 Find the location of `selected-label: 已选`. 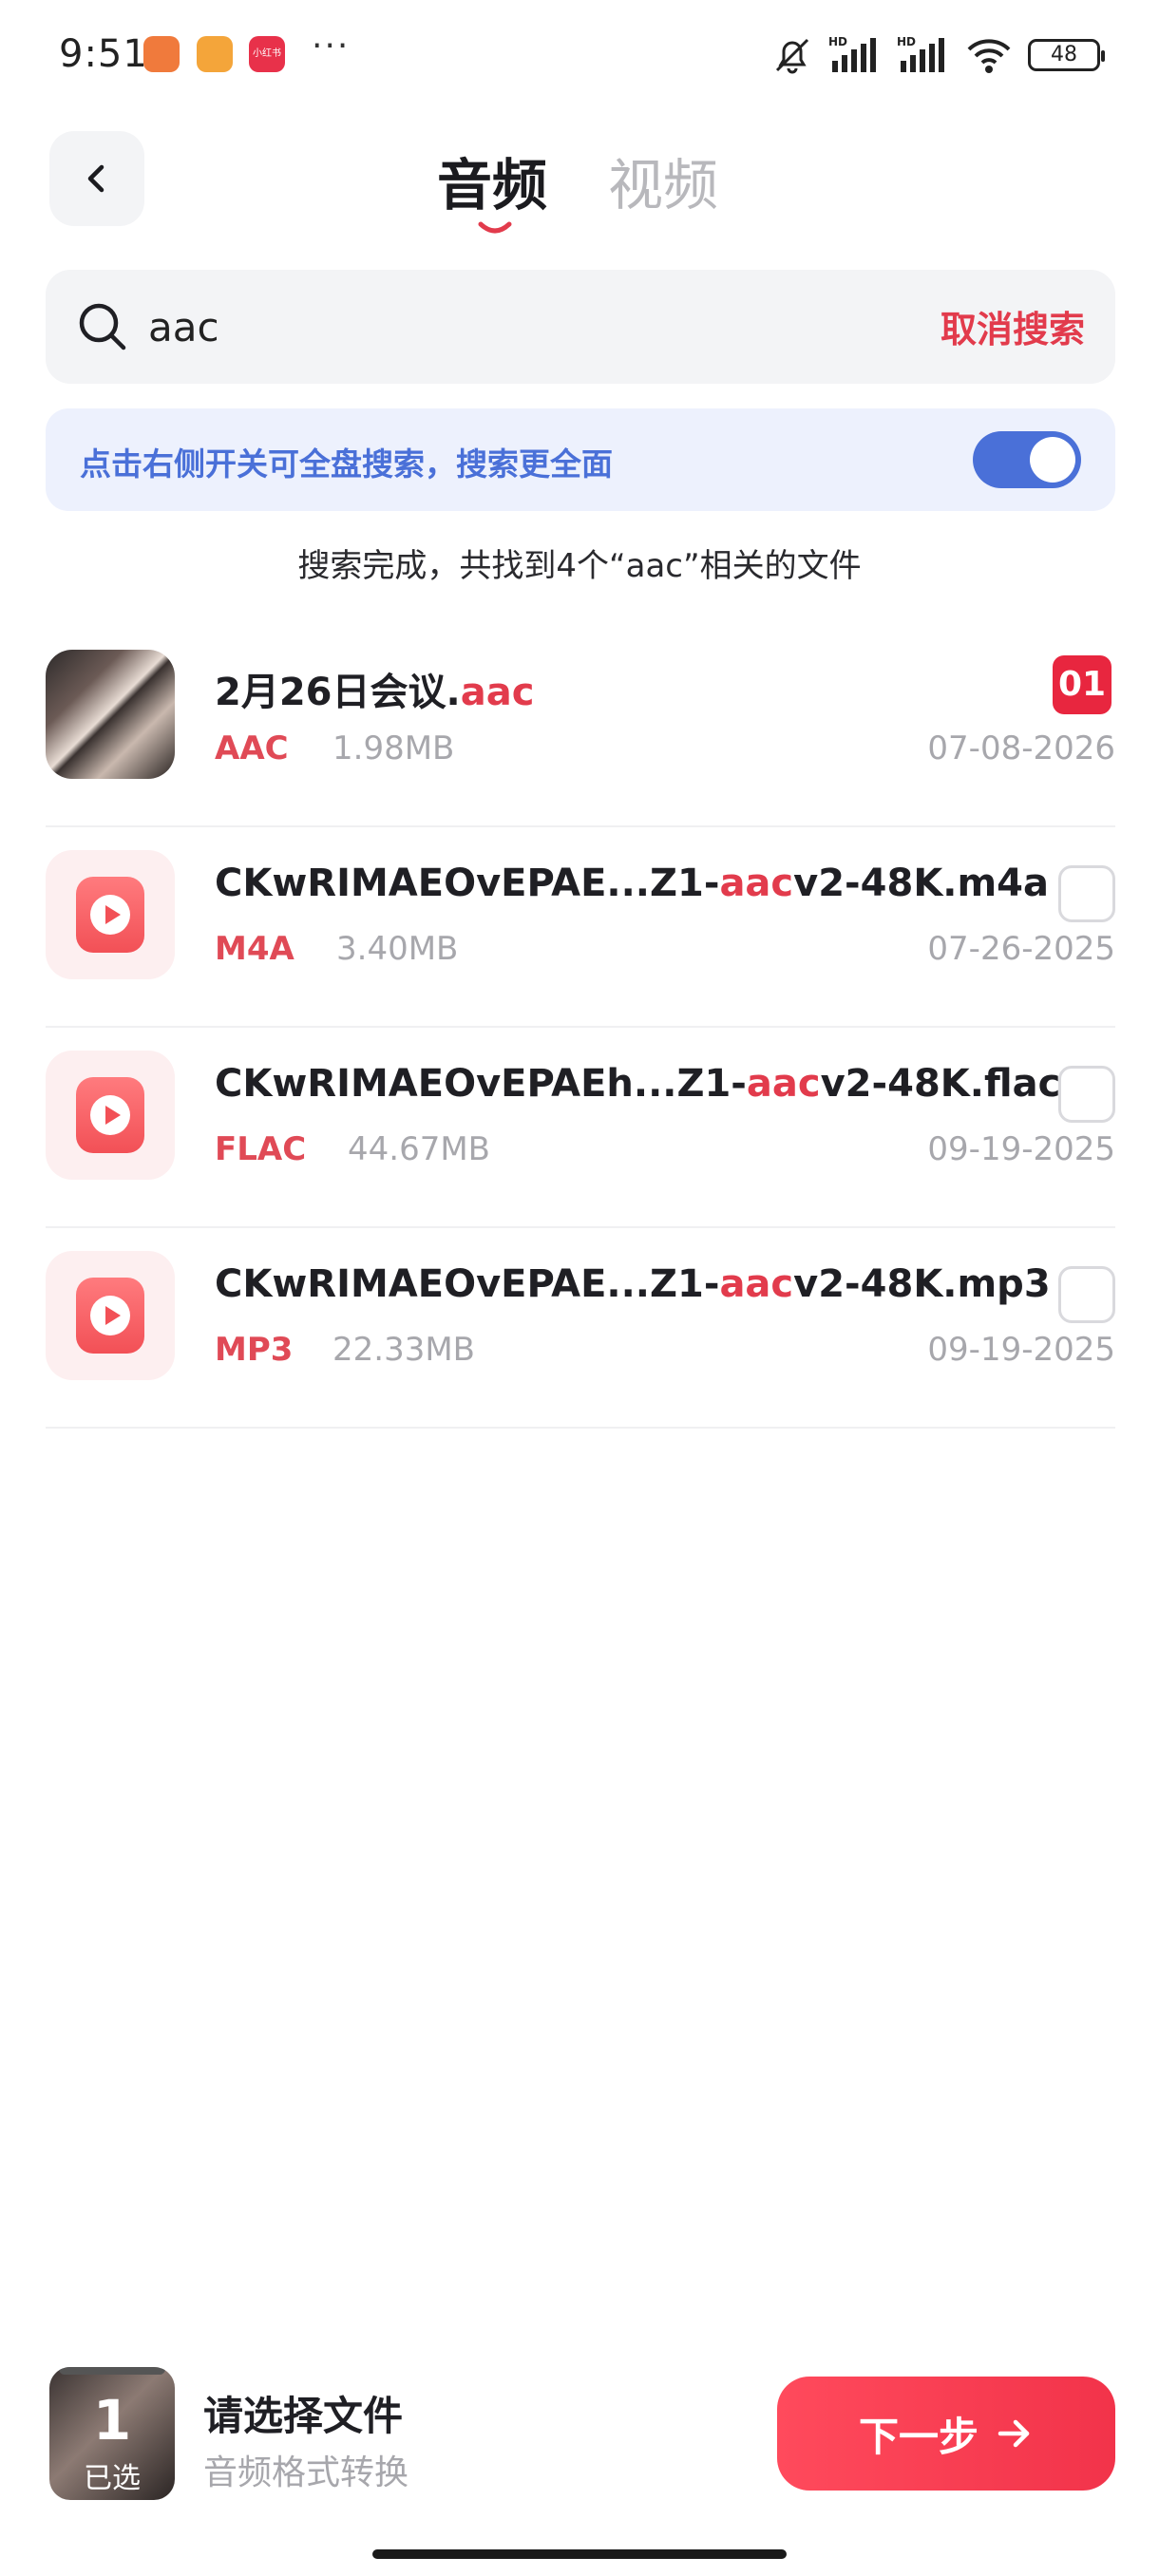

selected-label: 已选 is located at coordinates (112, 2478).